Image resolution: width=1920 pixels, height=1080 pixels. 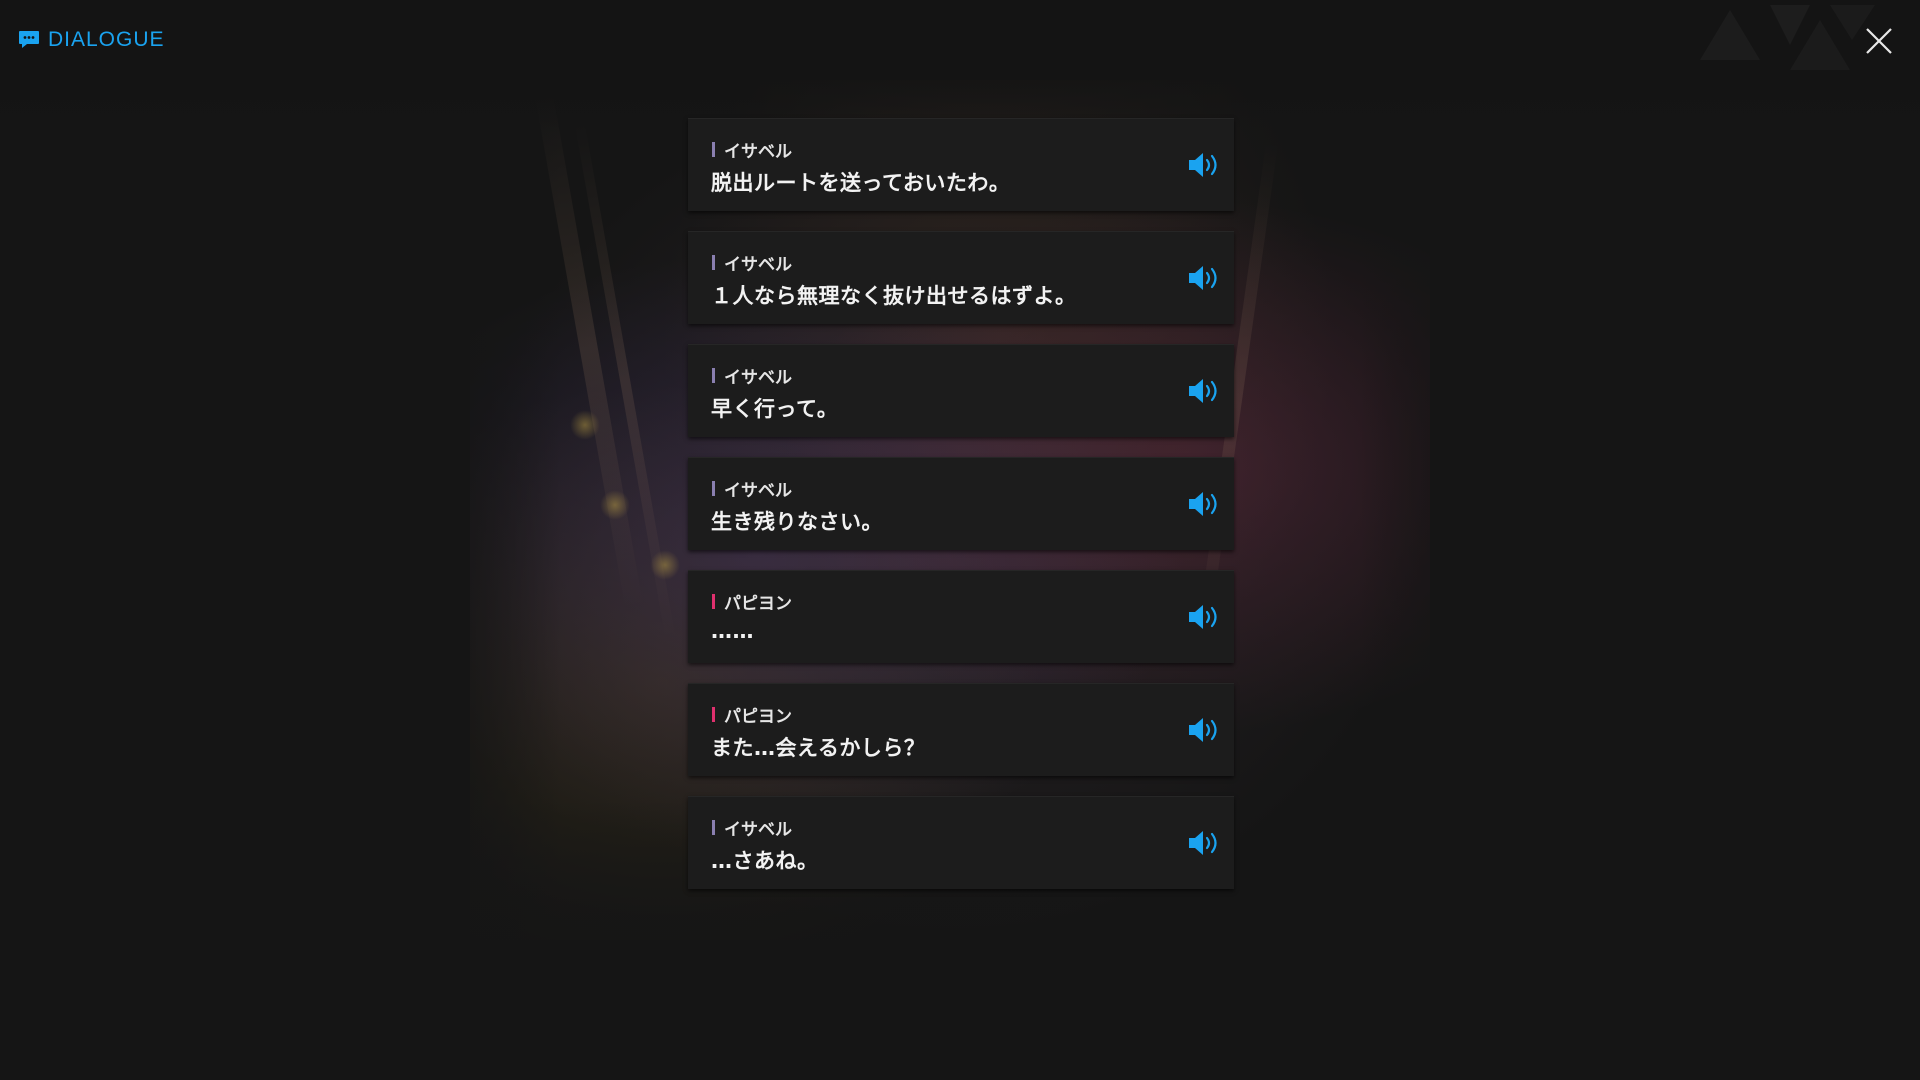 I want to click on chat-bubble-icon, so click(x=29, y=40).